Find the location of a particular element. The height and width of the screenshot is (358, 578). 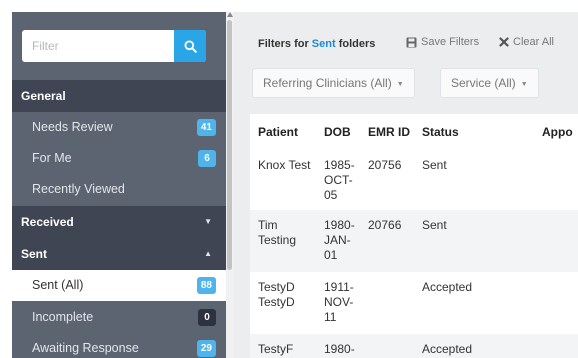

search-button is located at coordinates (190, 46).